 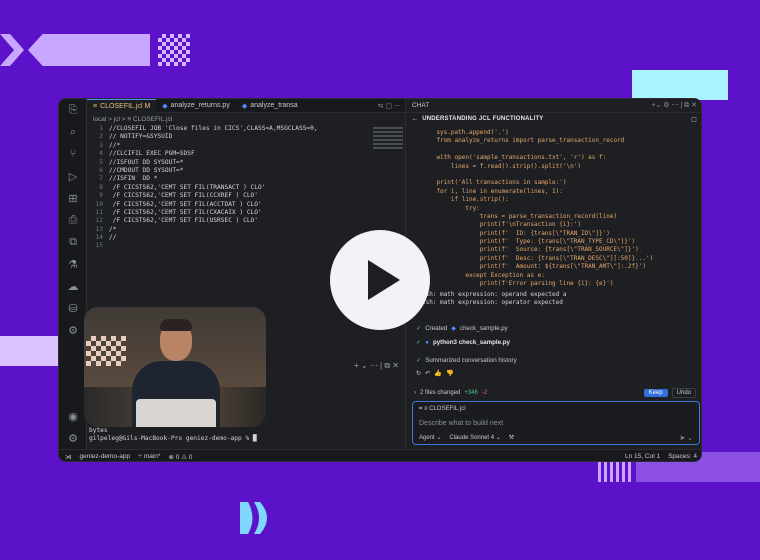 I want to click on code-line: 7 //ISFIN DD *, so click(x=229, y=179).